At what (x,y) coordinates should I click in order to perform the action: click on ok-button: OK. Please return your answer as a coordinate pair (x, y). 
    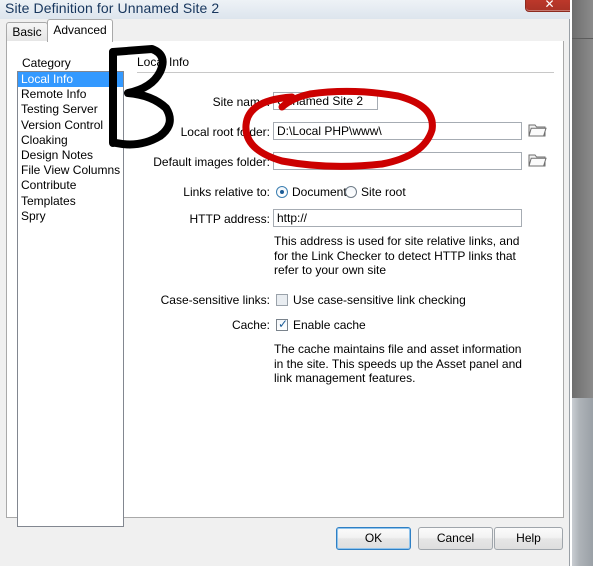
    Looking at the image, I should click on (373, 538).